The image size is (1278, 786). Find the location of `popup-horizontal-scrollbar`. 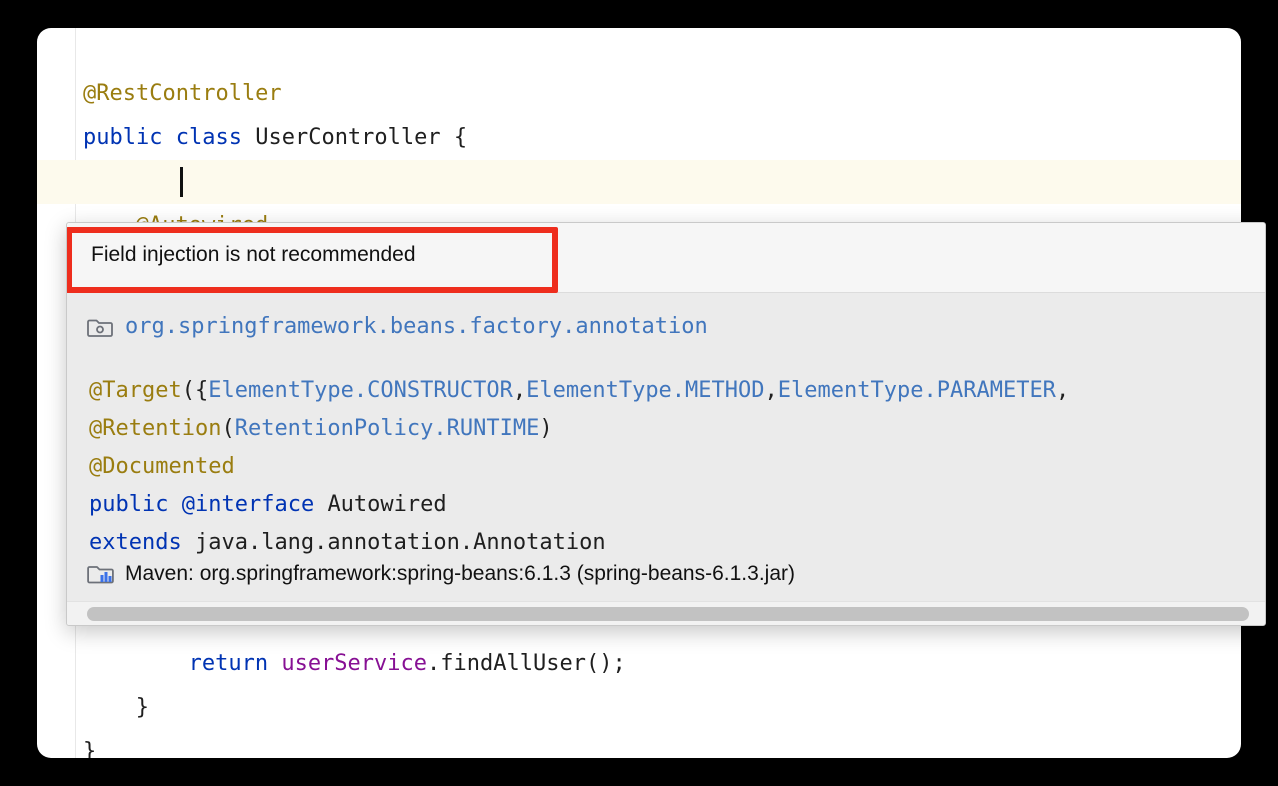

popup-horizontal-scrollbar is located at coordinates (666, 613).